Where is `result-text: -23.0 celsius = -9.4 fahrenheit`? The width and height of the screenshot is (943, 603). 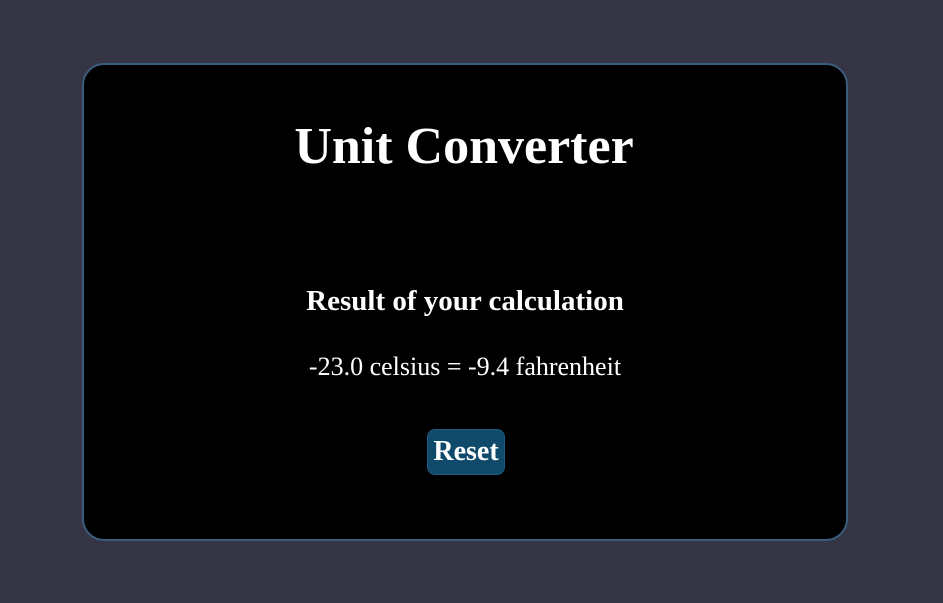 result-text: -23.0 celsius = -9.4 fahrenheit is located at coordinates (465, 366).